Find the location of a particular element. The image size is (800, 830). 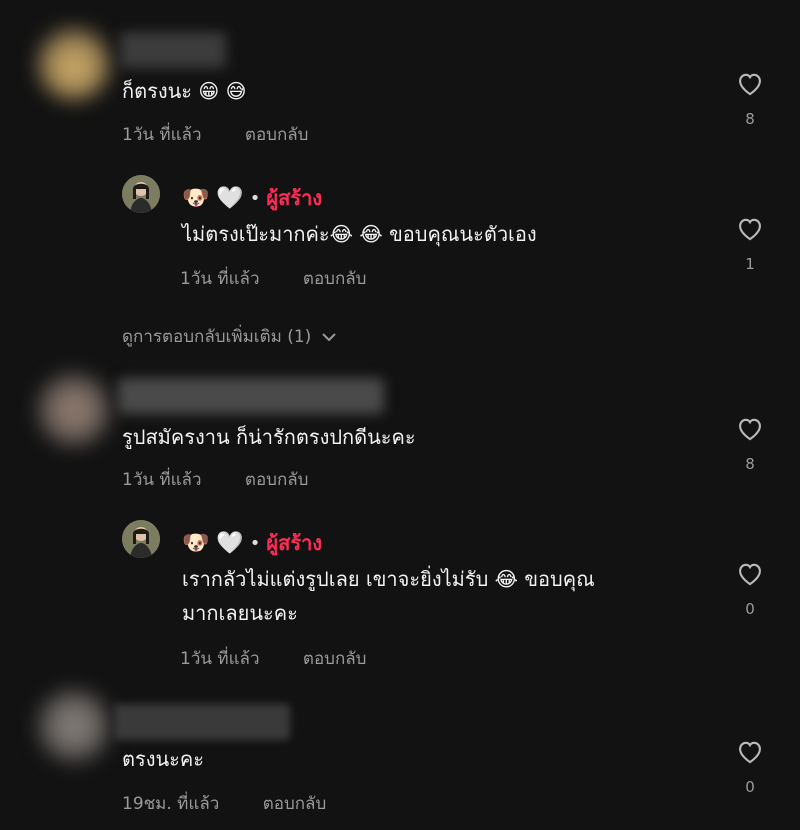

reply-text: ไม่ตรงเป๊ะมากค่ะ😂 😂 ขอบคุณนะตัวเอง is located at coordinates (359, 234).